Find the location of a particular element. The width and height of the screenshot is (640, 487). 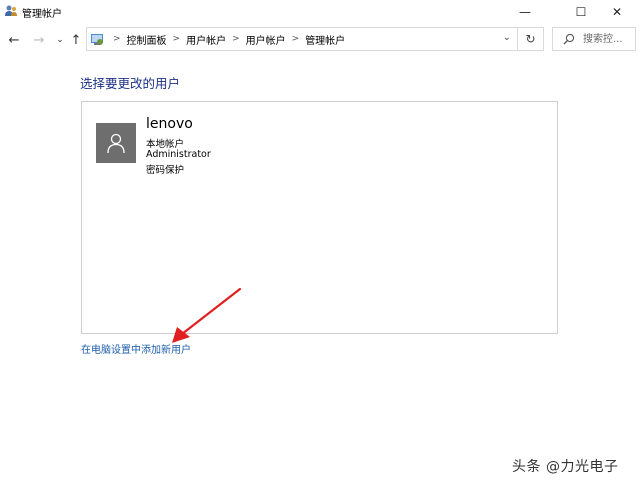

search-box is located at coordinates (594, 39).